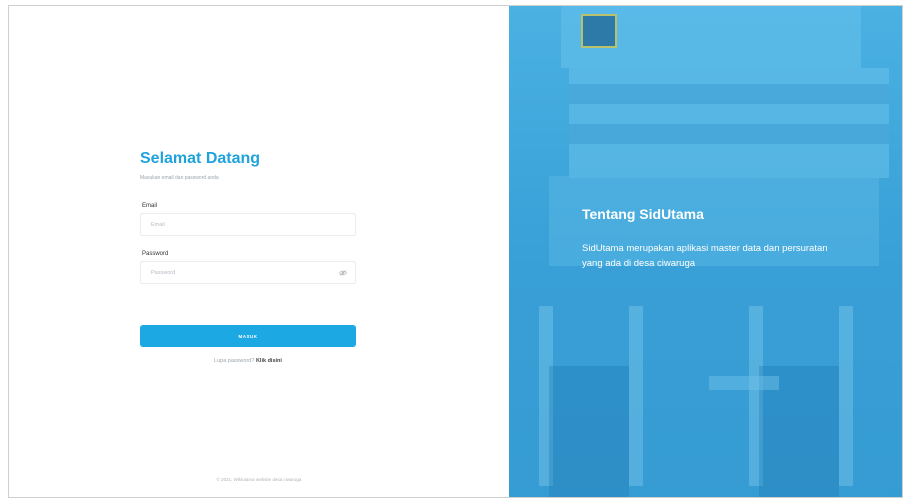 Image resolution: width=908 pixels, height=501 pixels. I want to click on email-label: Email, so click(150, 206).